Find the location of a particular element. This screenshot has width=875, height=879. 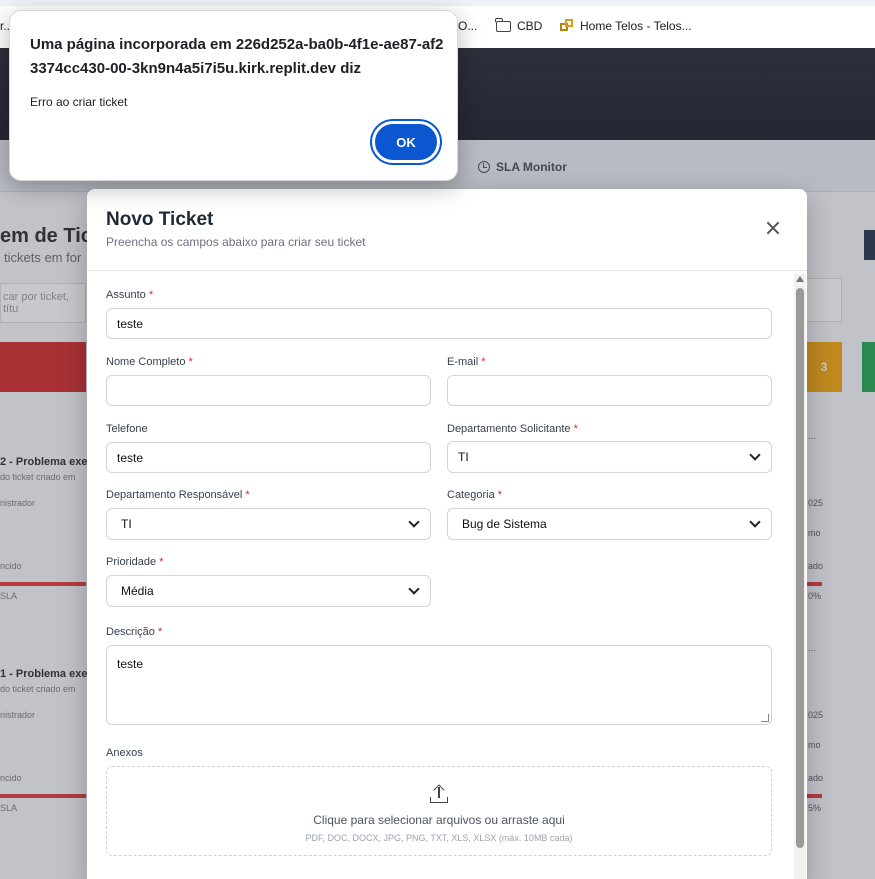

dept-responsavel-select: TI is located at coordinates (268, 524).